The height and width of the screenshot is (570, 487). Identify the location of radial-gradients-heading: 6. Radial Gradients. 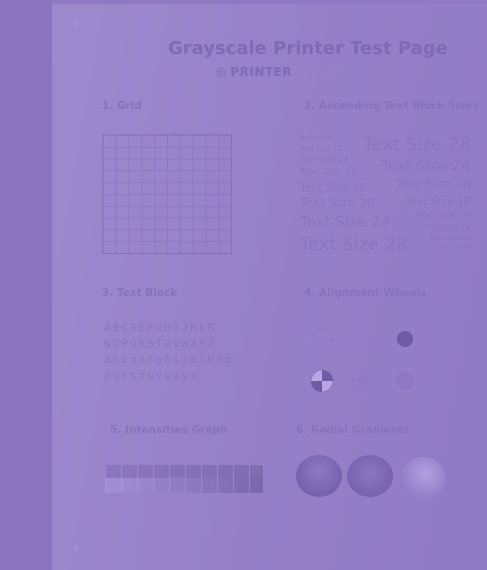
(353, 430).